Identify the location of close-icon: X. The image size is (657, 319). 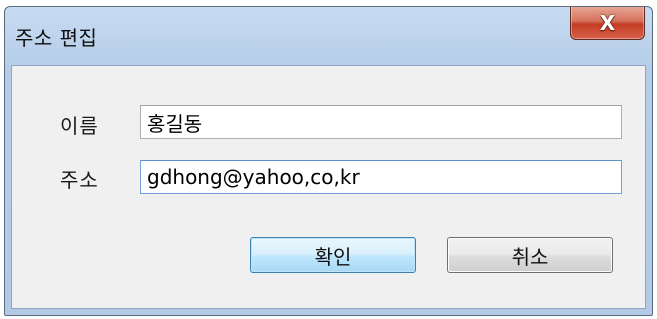
(607, 23).